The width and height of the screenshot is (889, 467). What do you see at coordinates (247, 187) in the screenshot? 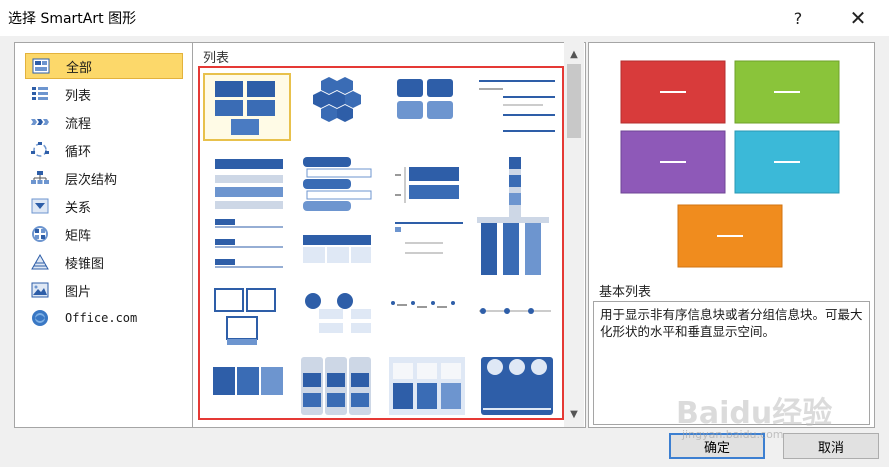
I see `layout-stacked-list` at bounding box center [247, 187].